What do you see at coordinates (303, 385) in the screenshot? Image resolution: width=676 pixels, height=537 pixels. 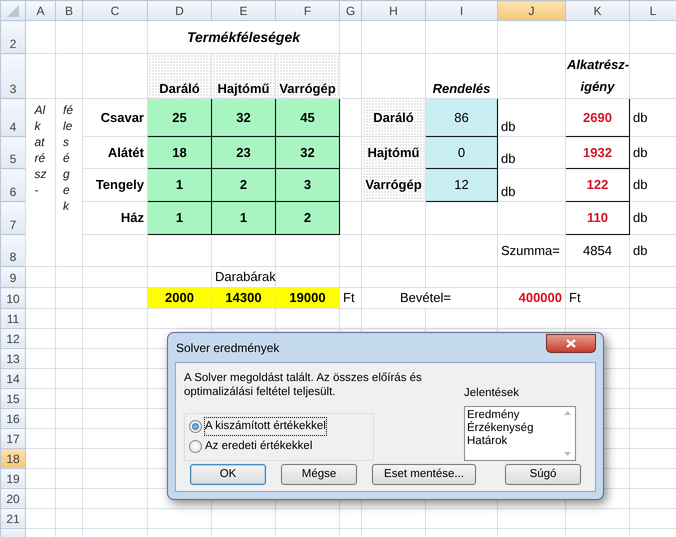 I see `message-text: A Solver megoldást talált. Az összes előírás és optimalizálási feltétel teljesült.` at bounding box center [303, 385].